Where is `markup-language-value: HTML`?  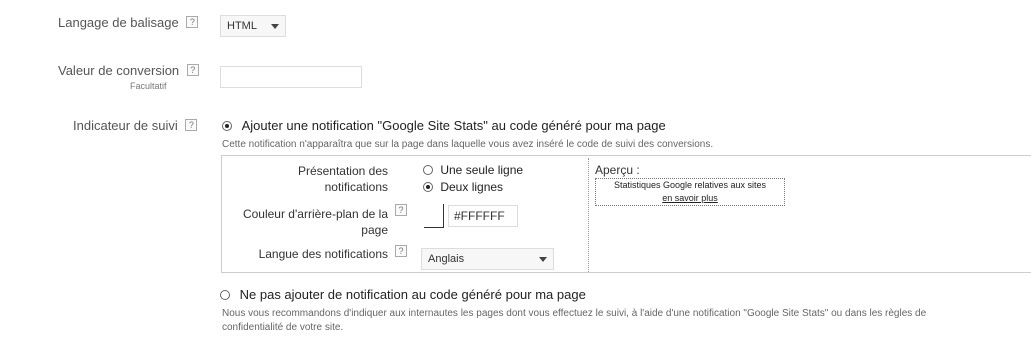
markup-language-value: HTML is located at coordinates (242, 26).